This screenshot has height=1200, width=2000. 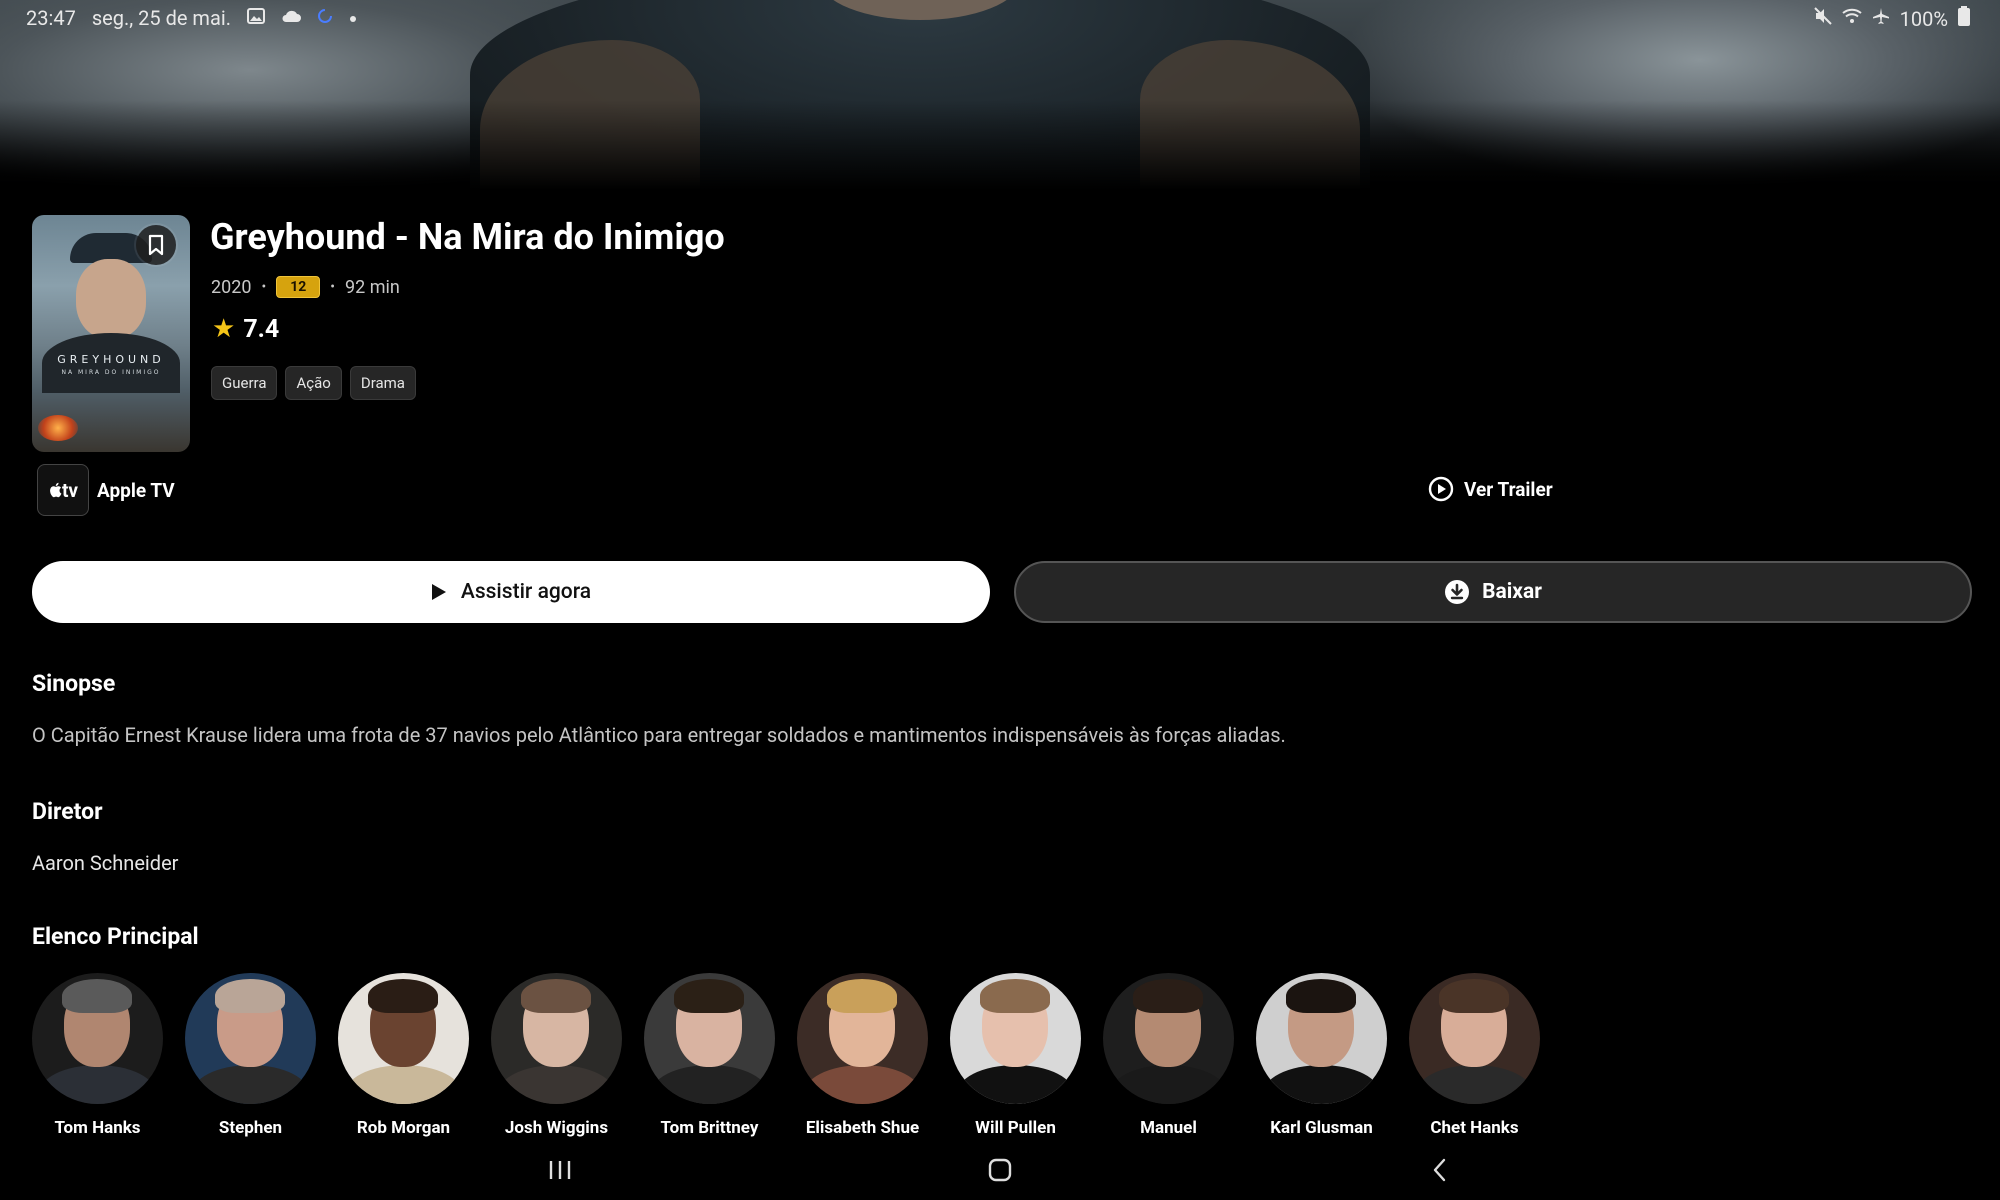 What do you see at coordinates (1457, 592) in the screenshot?
I see `download-icon` at bounding box center [1457, 592].